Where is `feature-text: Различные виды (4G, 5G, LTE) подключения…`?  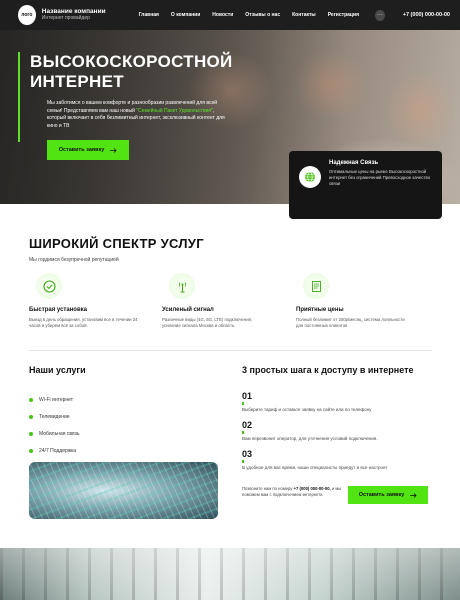 feature-text: Различные виды (4G, 5G, LTE) подключения… is located at coordinates (207, 323).